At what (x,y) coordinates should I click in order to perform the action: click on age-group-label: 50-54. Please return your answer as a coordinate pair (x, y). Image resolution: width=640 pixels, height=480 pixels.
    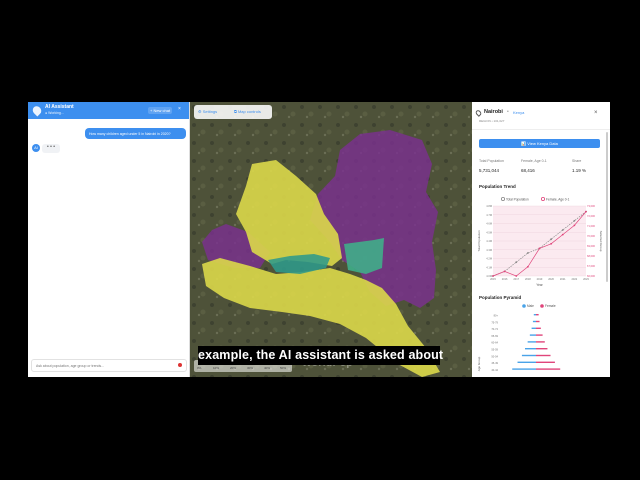
    Looking at the image, I should click on (494, 356).